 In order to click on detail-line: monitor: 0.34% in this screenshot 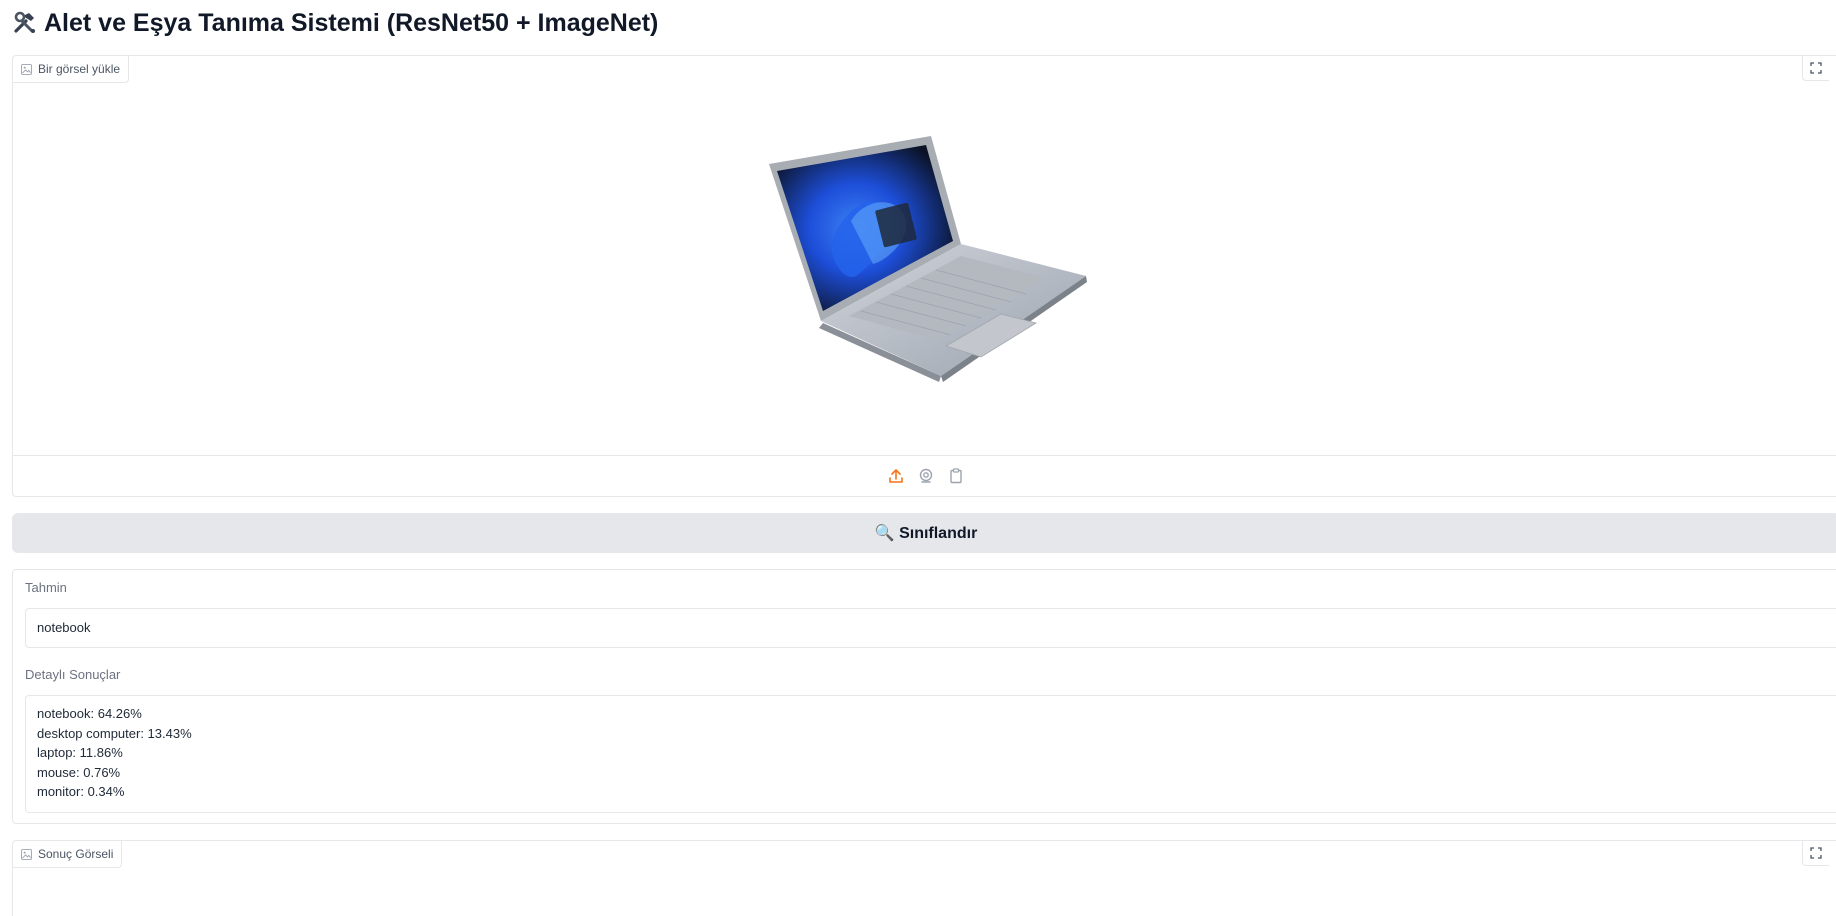, I will do `click(81, 791)`.